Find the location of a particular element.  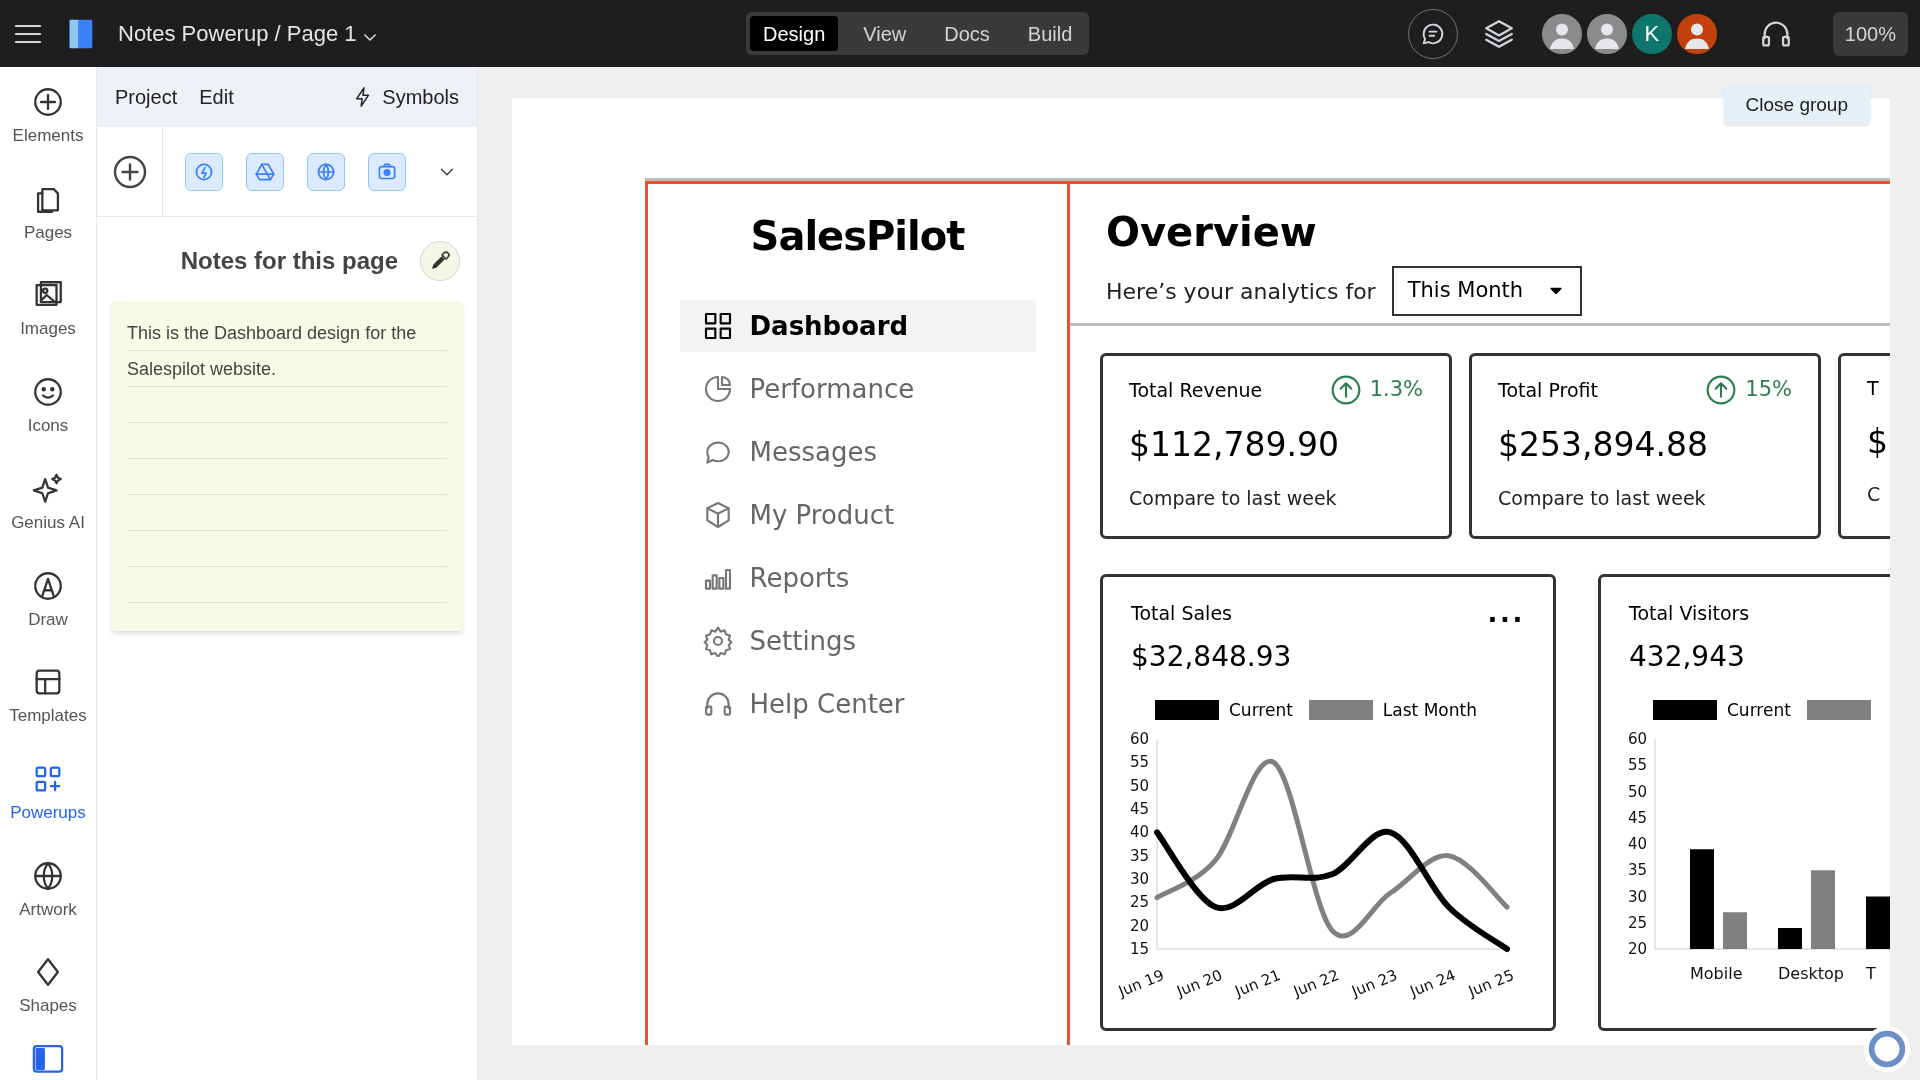

symbols-button: Symbols is located at coordinates (405, 97).